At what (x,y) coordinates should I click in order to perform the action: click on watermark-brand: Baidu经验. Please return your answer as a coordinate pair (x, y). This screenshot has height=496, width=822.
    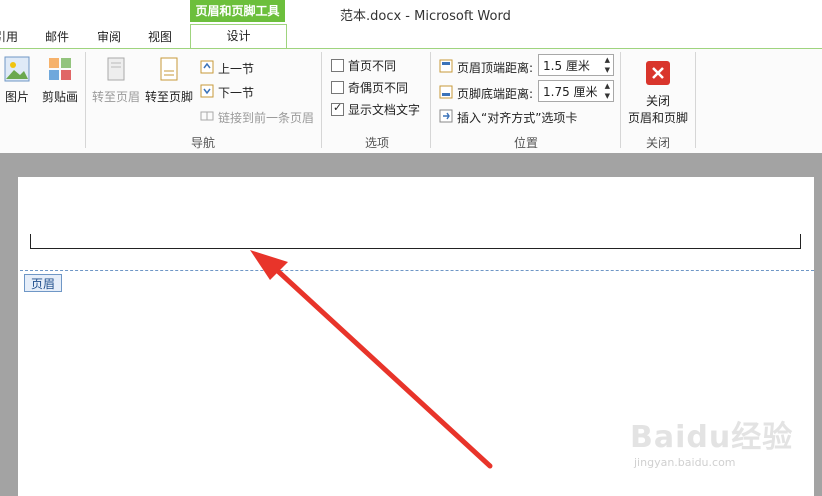
    Looking at the image, I should click on (712, 437).